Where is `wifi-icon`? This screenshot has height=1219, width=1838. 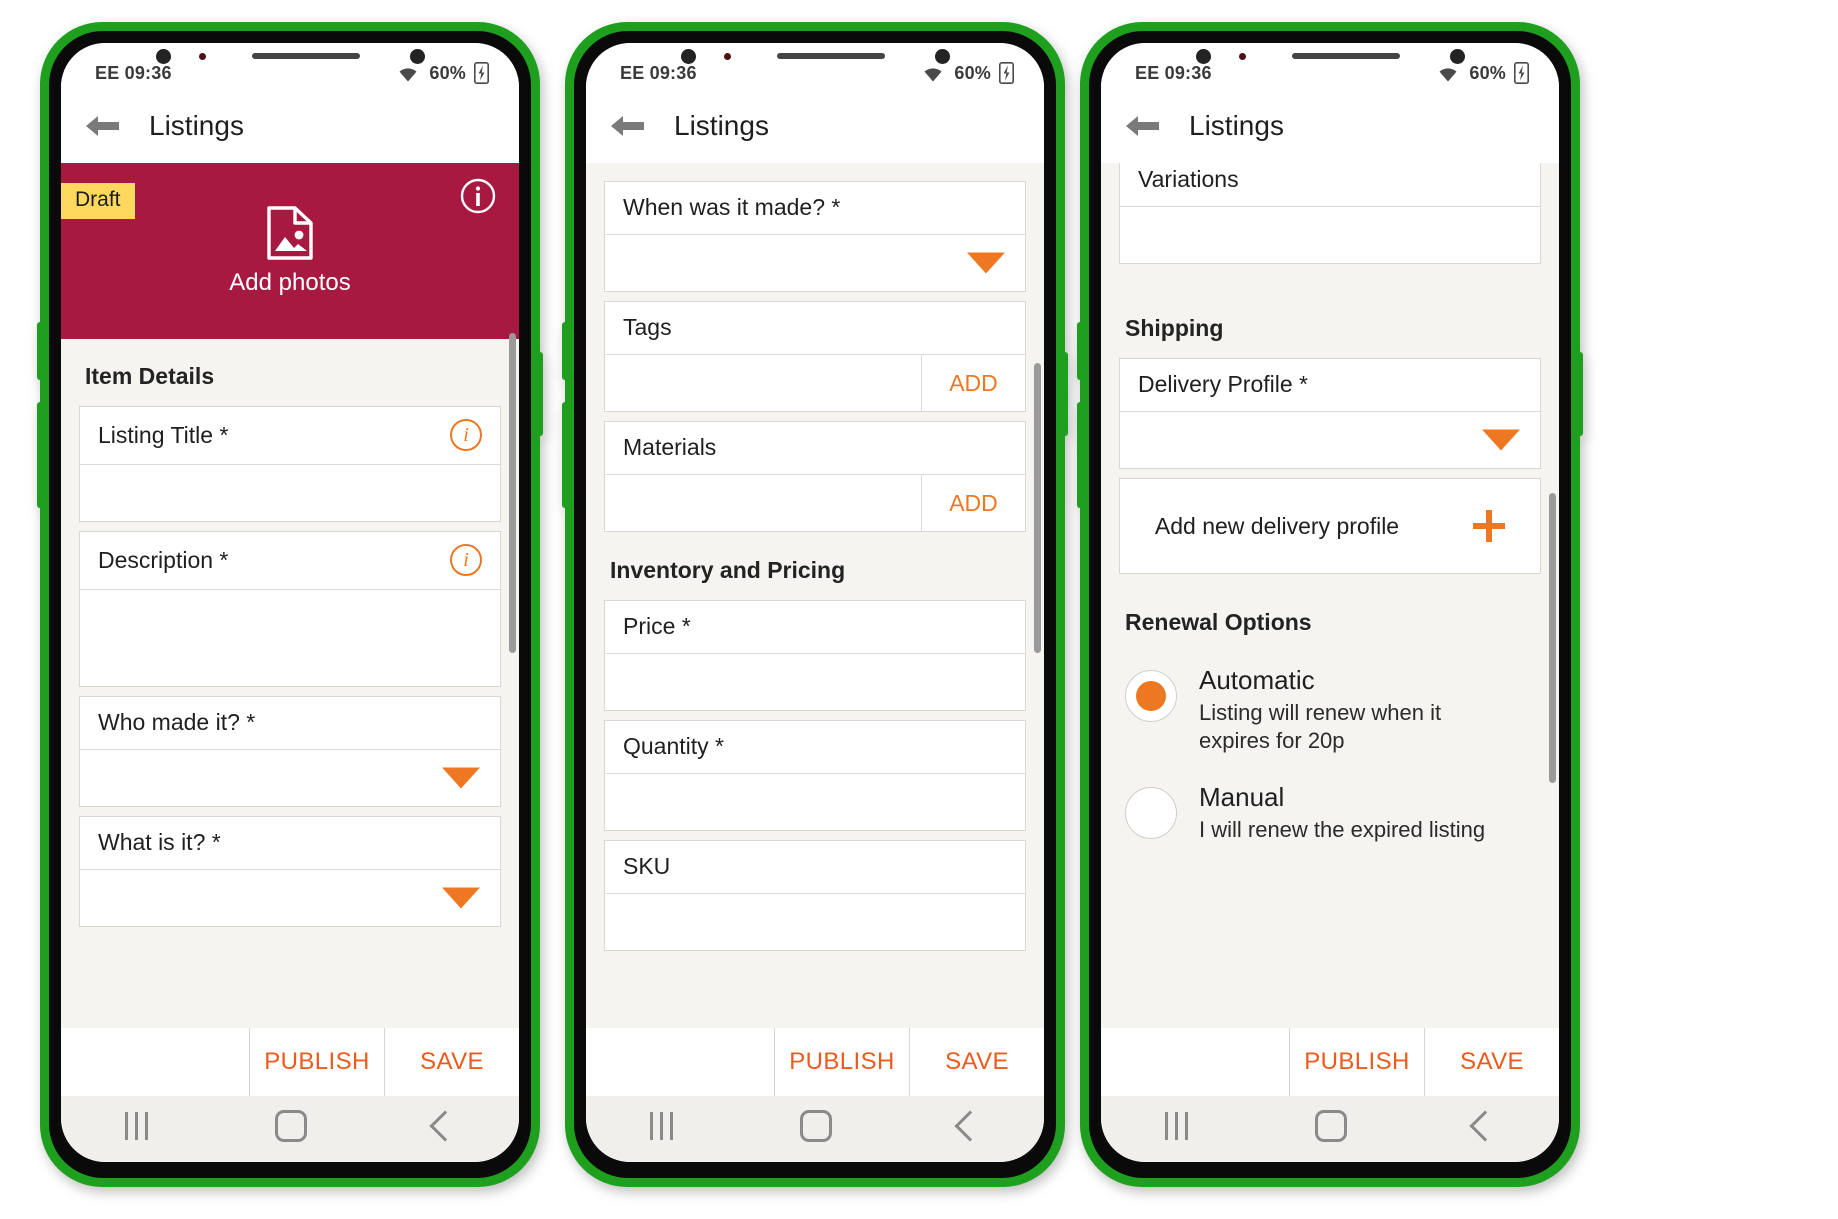
wifi-icon is located at coordinates (933, 75).